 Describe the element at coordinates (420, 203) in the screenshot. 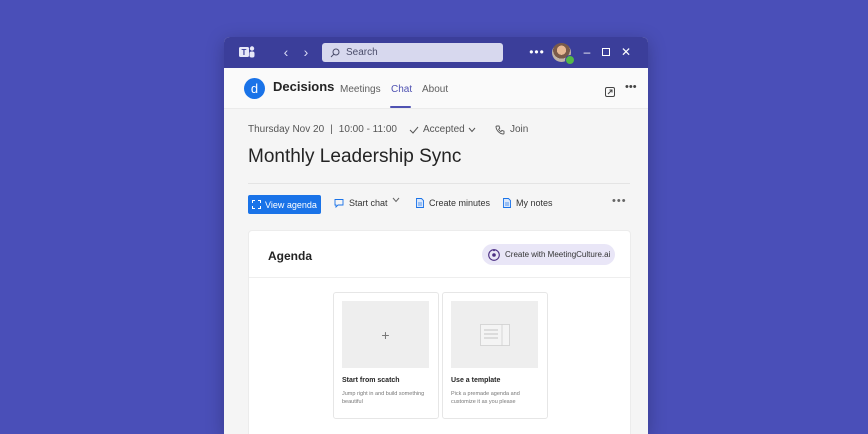

I see `document-icon` at that location.